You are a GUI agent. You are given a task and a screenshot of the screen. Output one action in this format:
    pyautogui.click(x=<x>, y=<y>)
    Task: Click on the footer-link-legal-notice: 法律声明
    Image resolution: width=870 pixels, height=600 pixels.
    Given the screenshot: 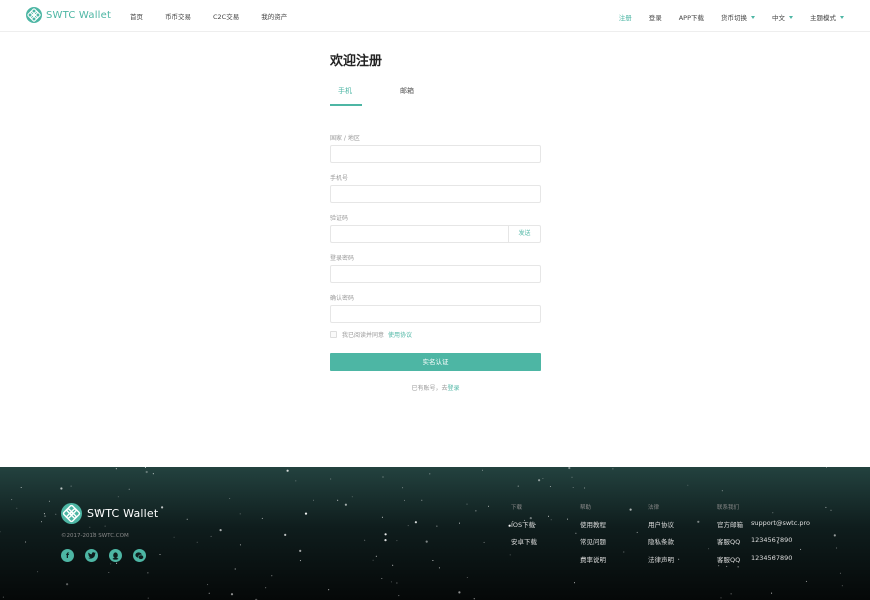 What is the action you would take?
    pyautogui.click(x=661, y=559)
    